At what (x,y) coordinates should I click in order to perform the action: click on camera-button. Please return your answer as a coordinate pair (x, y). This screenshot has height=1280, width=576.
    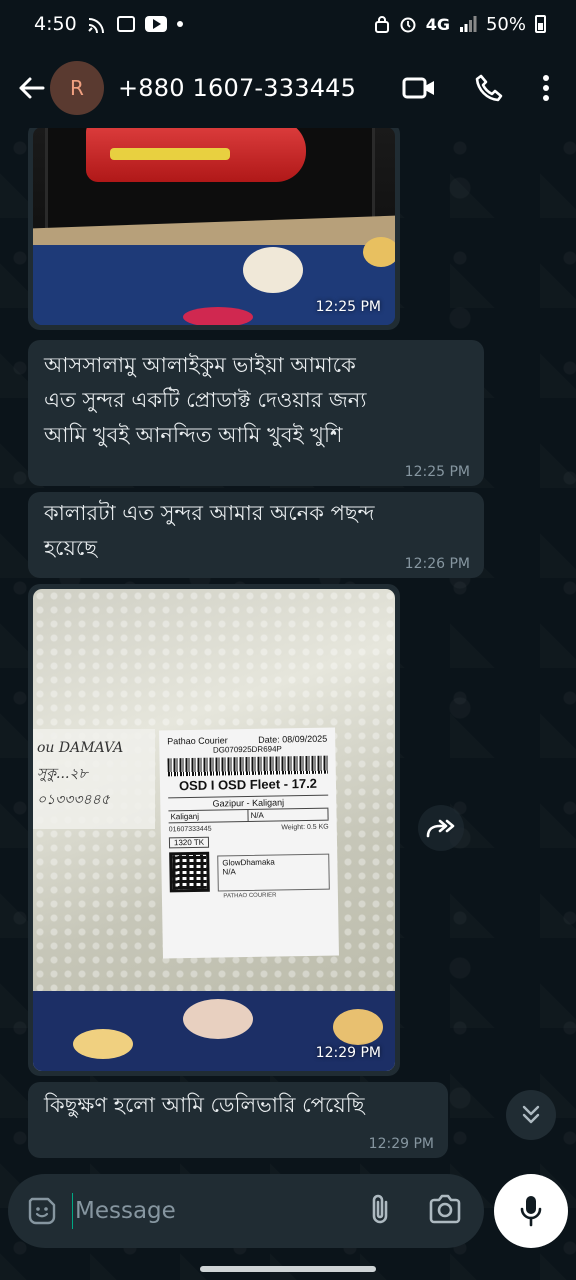
    Looking at the image, I should click on (445, 1211).